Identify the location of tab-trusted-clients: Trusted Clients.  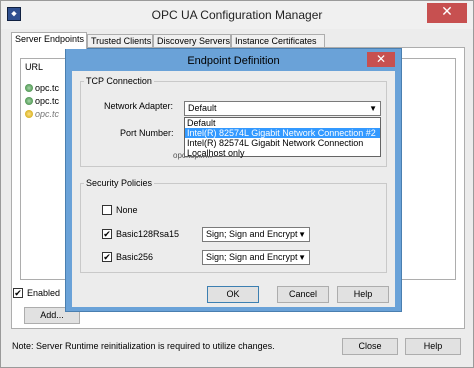
(120, 41).